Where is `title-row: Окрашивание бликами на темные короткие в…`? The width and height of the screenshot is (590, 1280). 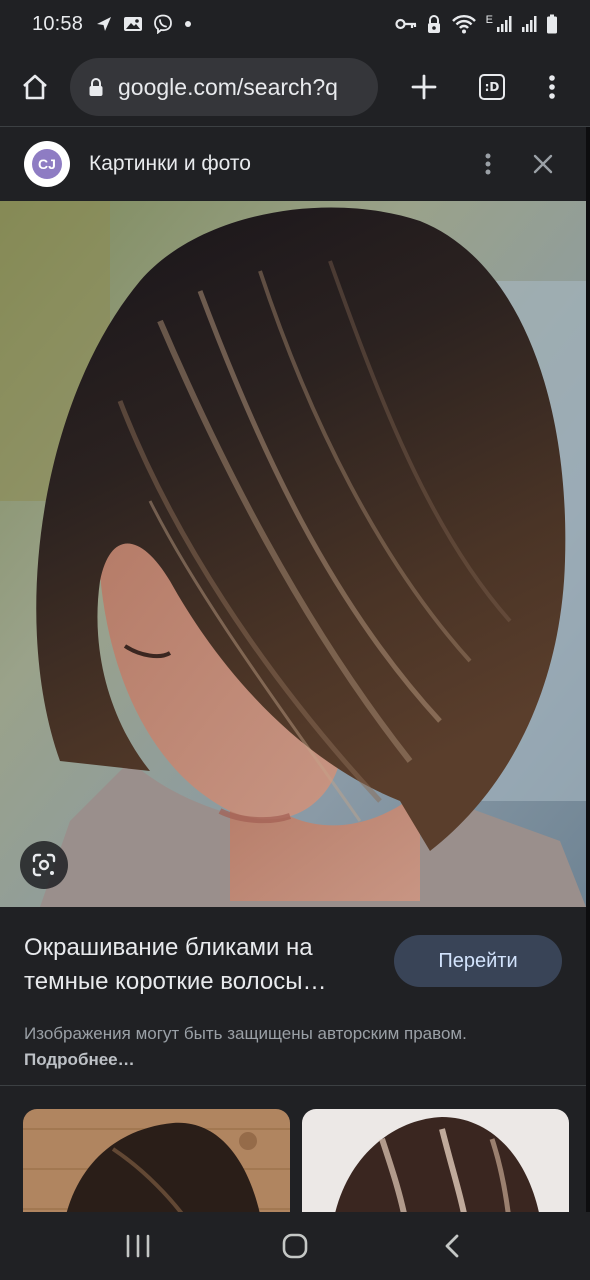 title-row: Окрашивание бликами на темные короткие в… is located at coordinates (293, 965).